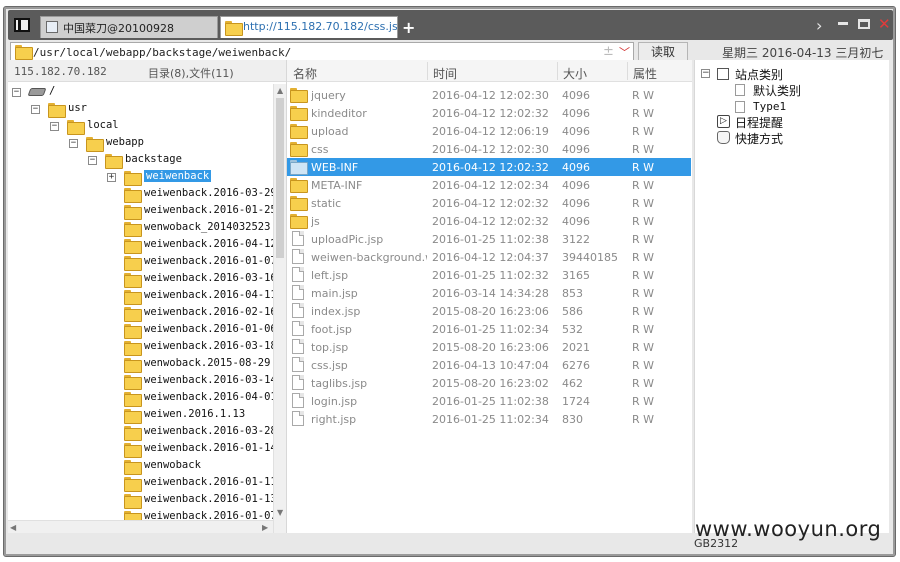 Image resolution: width=900 pixels, height=562 pixels. What do you see at coordinates (489, 347) in the screenshot?
I see `file-row: top.jsp 2015-08-20 16:23:06 2021 R W` at bounding box center [489, 347].